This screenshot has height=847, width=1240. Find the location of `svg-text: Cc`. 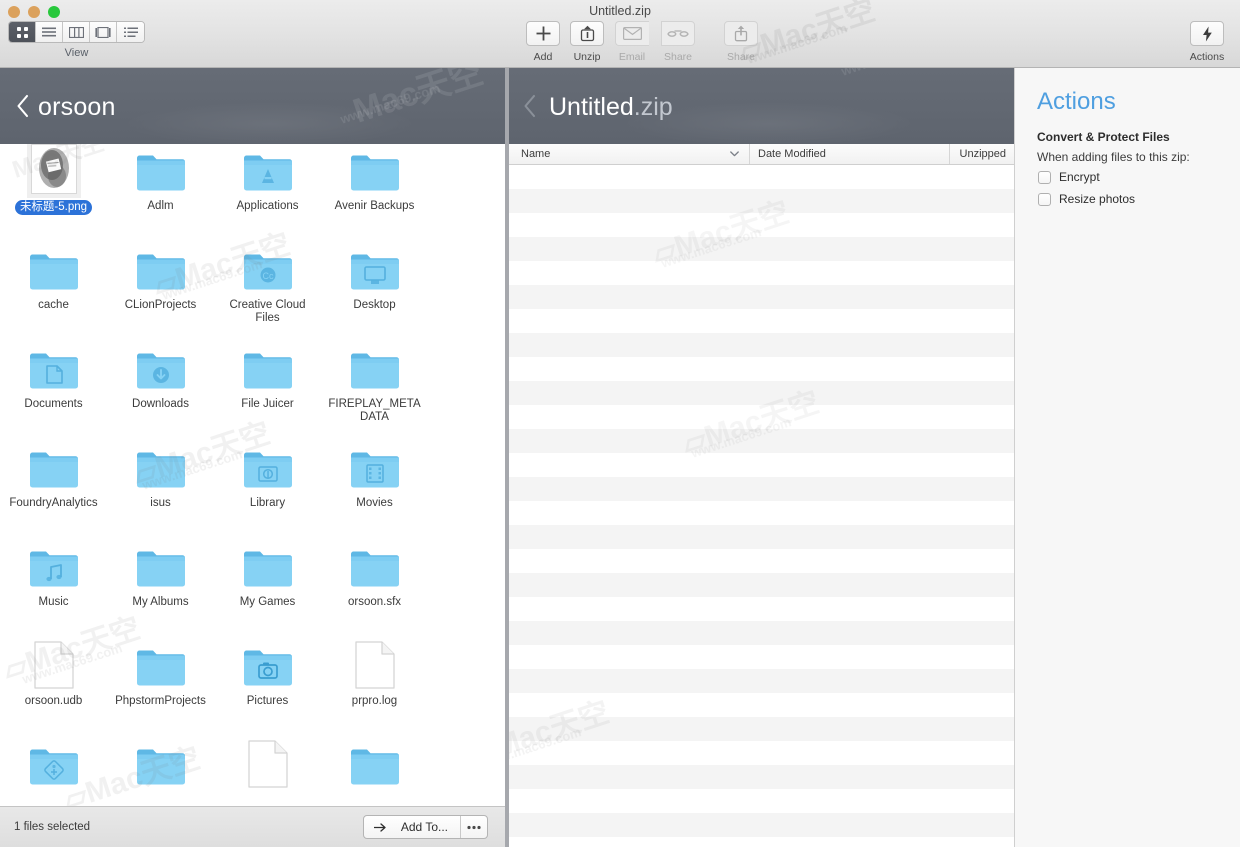

svg-text: Cc is located at coordinates (267, 276).